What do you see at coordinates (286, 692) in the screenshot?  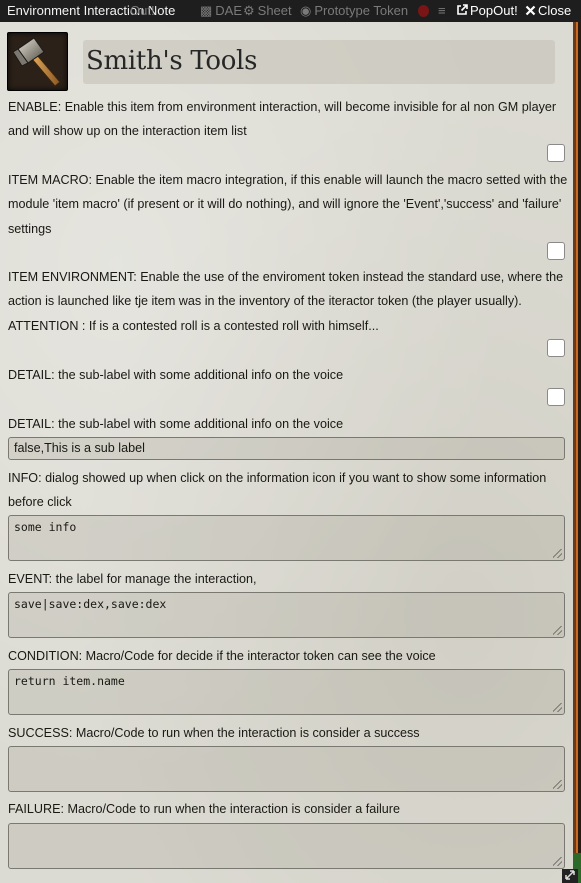 I see `condition-textarea: return item.name` at bounding box center [286, 692].